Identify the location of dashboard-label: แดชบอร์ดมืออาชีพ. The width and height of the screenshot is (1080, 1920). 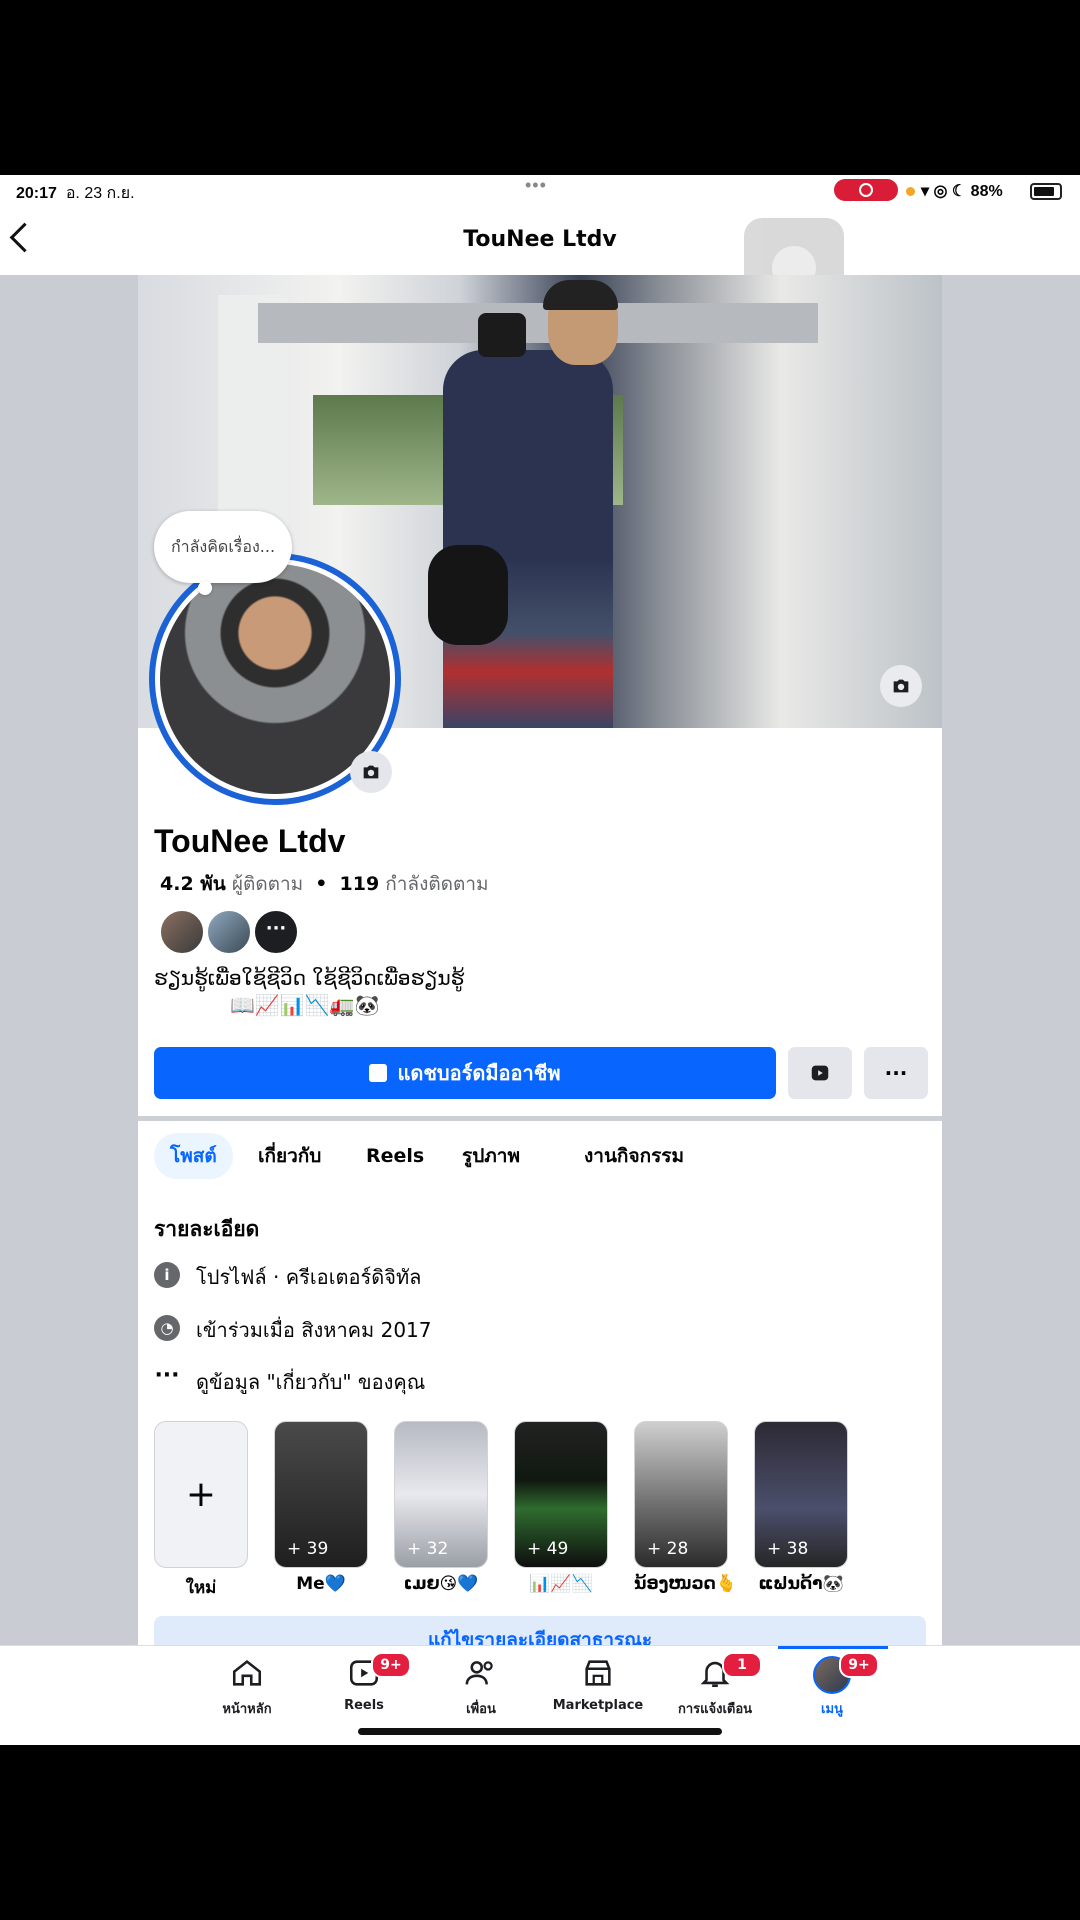
(479, 1073).